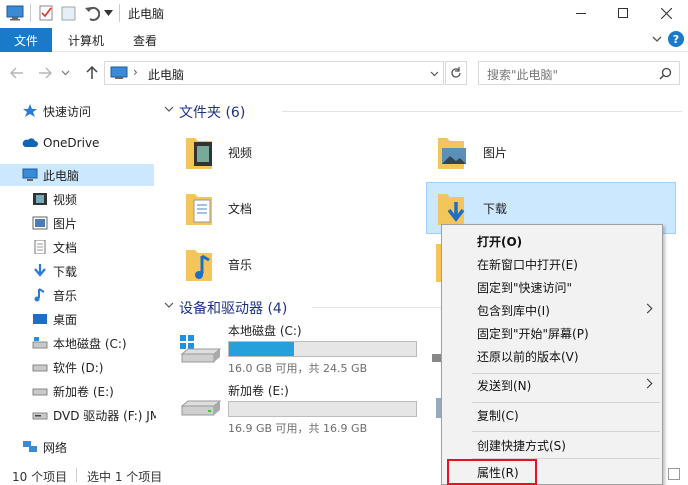  I want to click on menu-item-open-new-window: 在新窗口中打开(E), so click(552, 264).